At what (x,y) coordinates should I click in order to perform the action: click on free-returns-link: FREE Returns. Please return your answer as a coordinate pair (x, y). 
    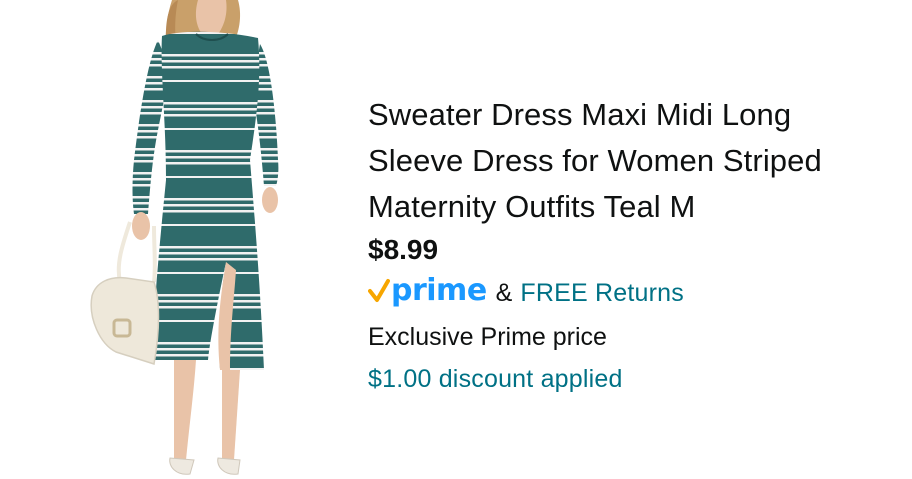
    Looking at the image, I should click on (602, 293).